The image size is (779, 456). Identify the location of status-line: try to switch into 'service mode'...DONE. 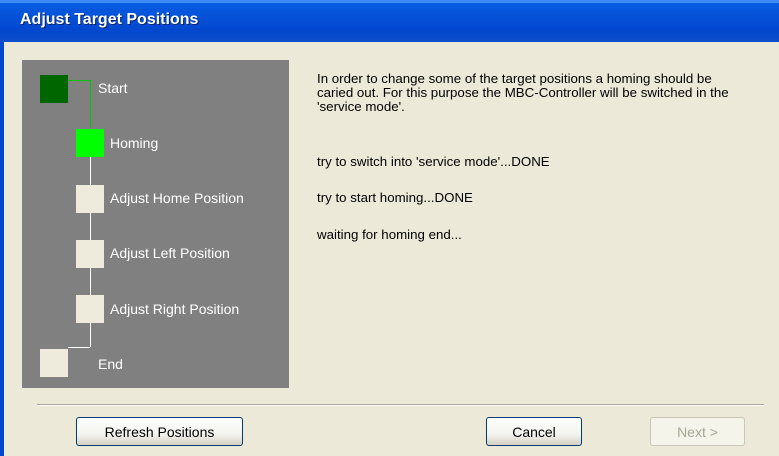
(433, 161).